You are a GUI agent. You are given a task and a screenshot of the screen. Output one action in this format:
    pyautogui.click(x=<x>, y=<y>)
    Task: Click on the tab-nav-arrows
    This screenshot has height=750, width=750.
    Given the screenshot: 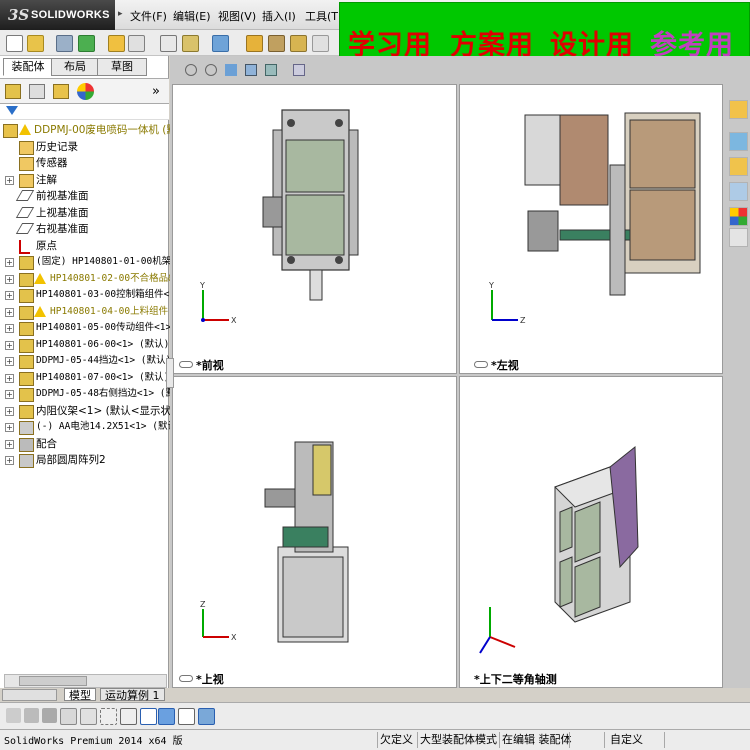 What is the action you would take?
    pyautogui.click(x=29, y=695)
    